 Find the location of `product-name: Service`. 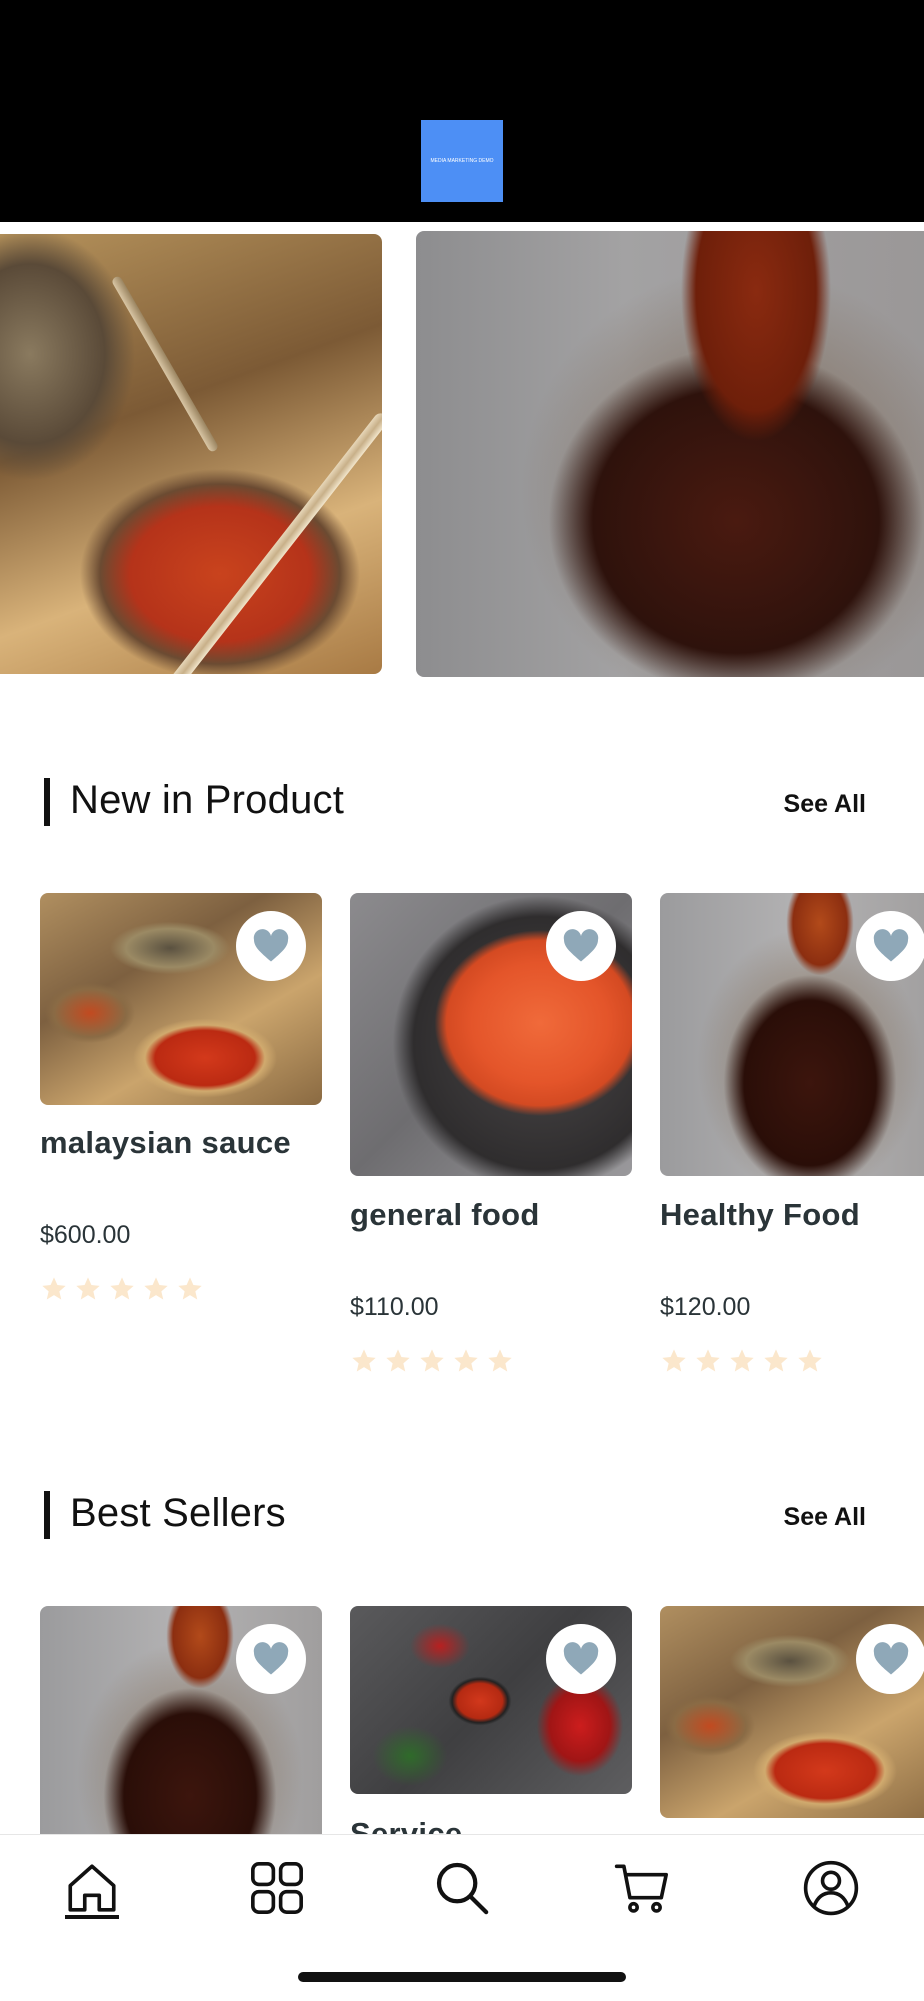

product-name: Service is located at coordinates (406, 1825).